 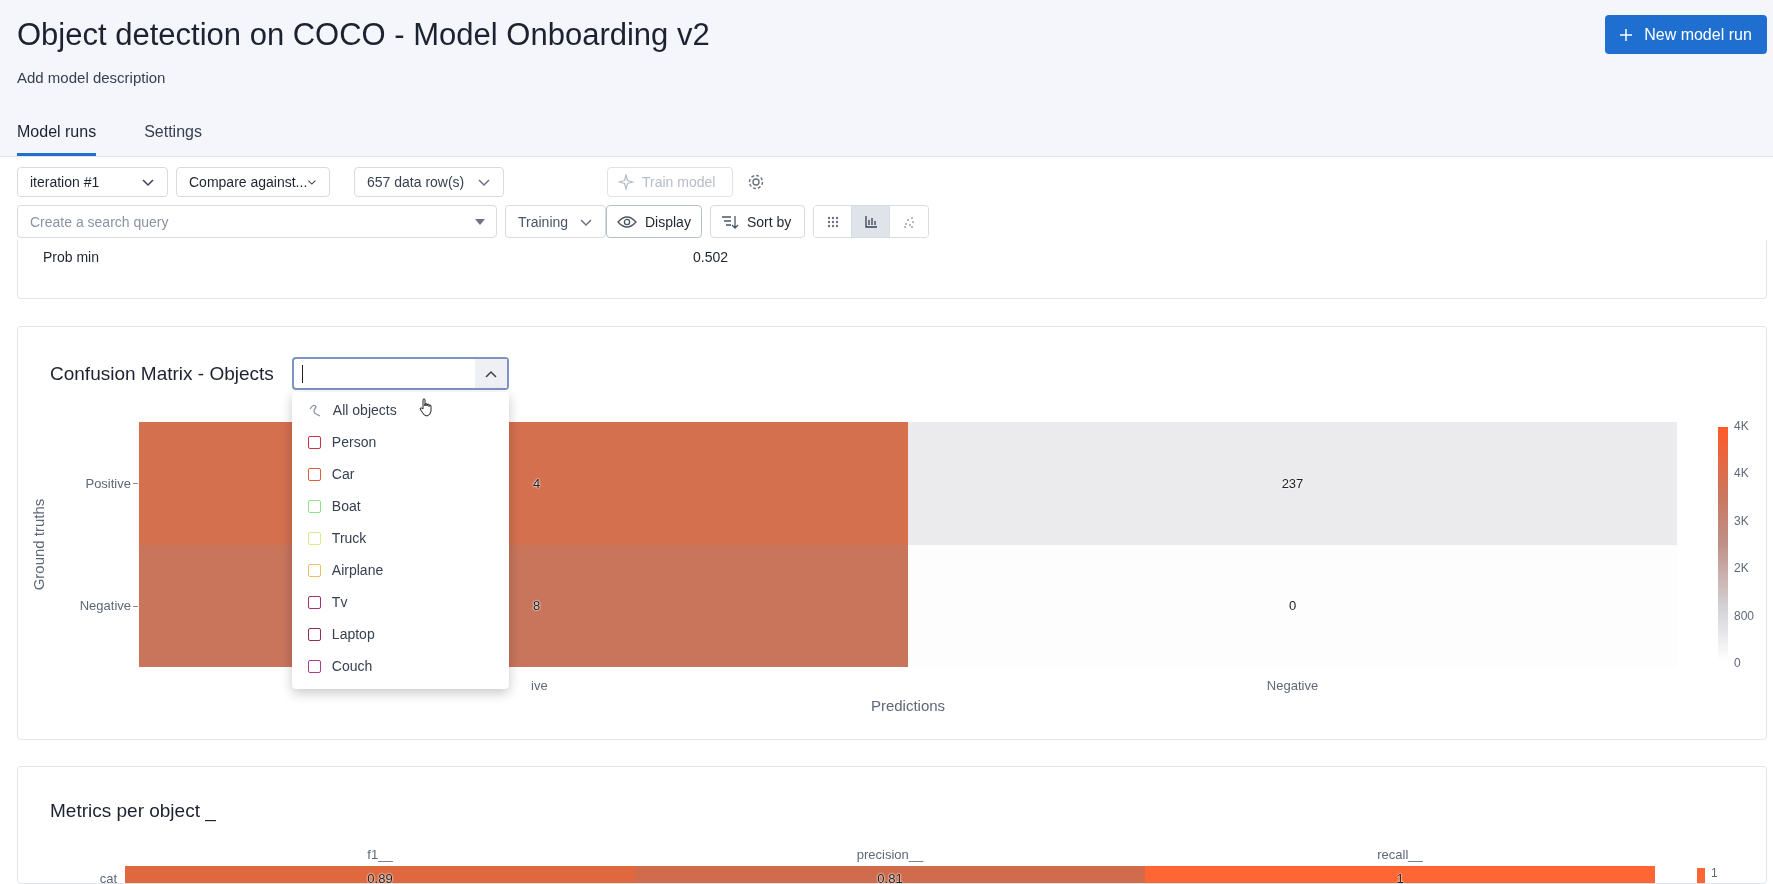 What do you see at coordinates (555, 221) in the screenshot?
I see `split-select: Training` at bounding box center [555, 221].